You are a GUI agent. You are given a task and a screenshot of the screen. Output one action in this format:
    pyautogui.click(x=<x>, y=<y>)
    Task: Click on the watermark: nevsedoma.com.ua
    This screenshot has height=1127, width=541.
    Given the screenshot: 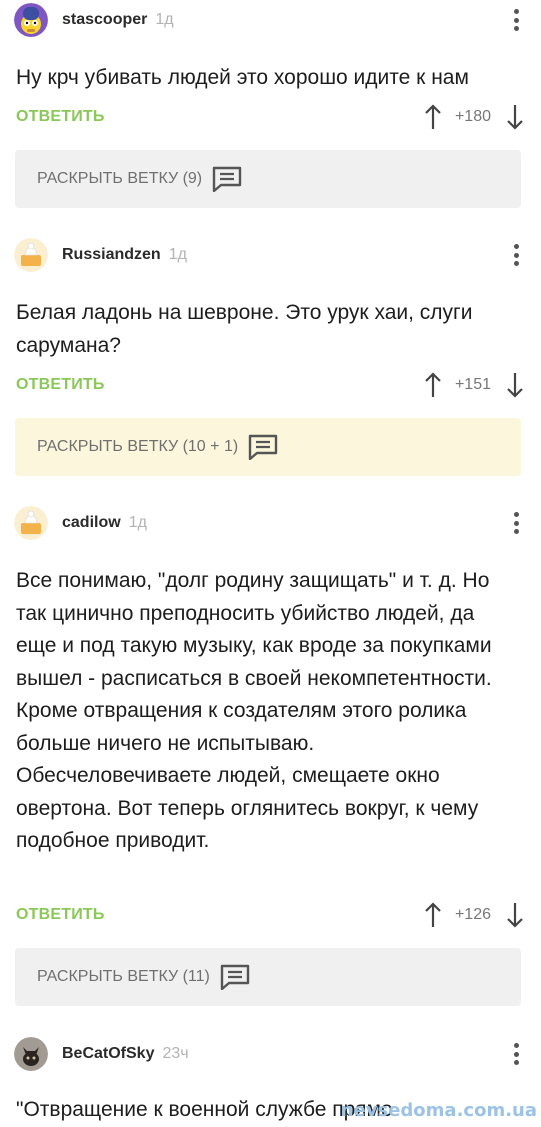 What is the action you would take?
    pyautogui.click(x=438, y=1110)
    